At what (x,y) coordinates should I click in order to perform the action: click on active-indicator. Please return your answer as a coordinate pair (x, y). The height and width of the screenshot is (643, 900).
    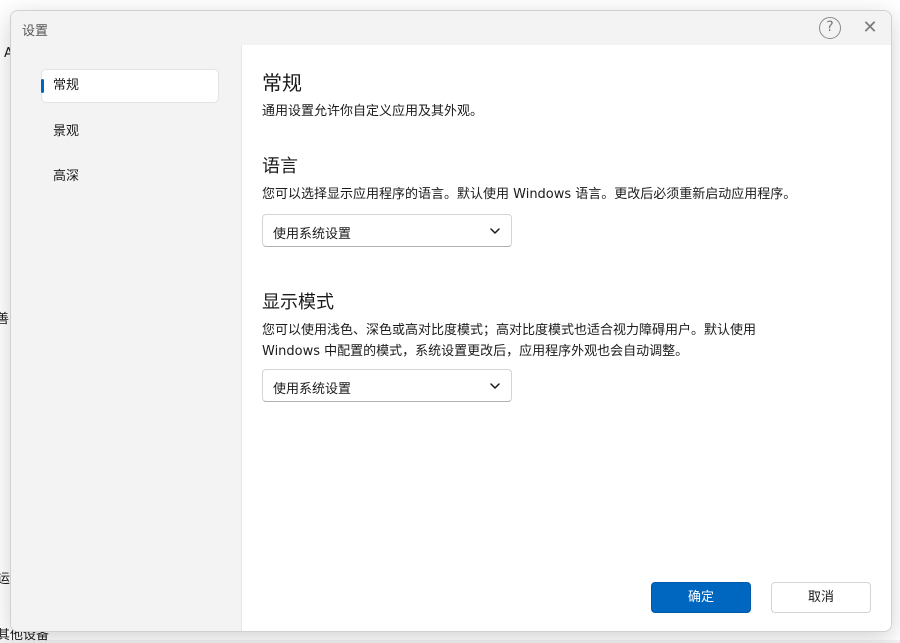
    Looking at the image, I should click on (42, 86).